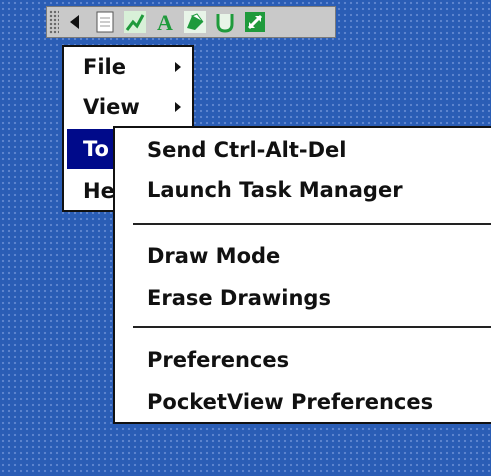  I want to click on menu-item-launch-task-manager: Launch Task Manager, so click(275, 190).